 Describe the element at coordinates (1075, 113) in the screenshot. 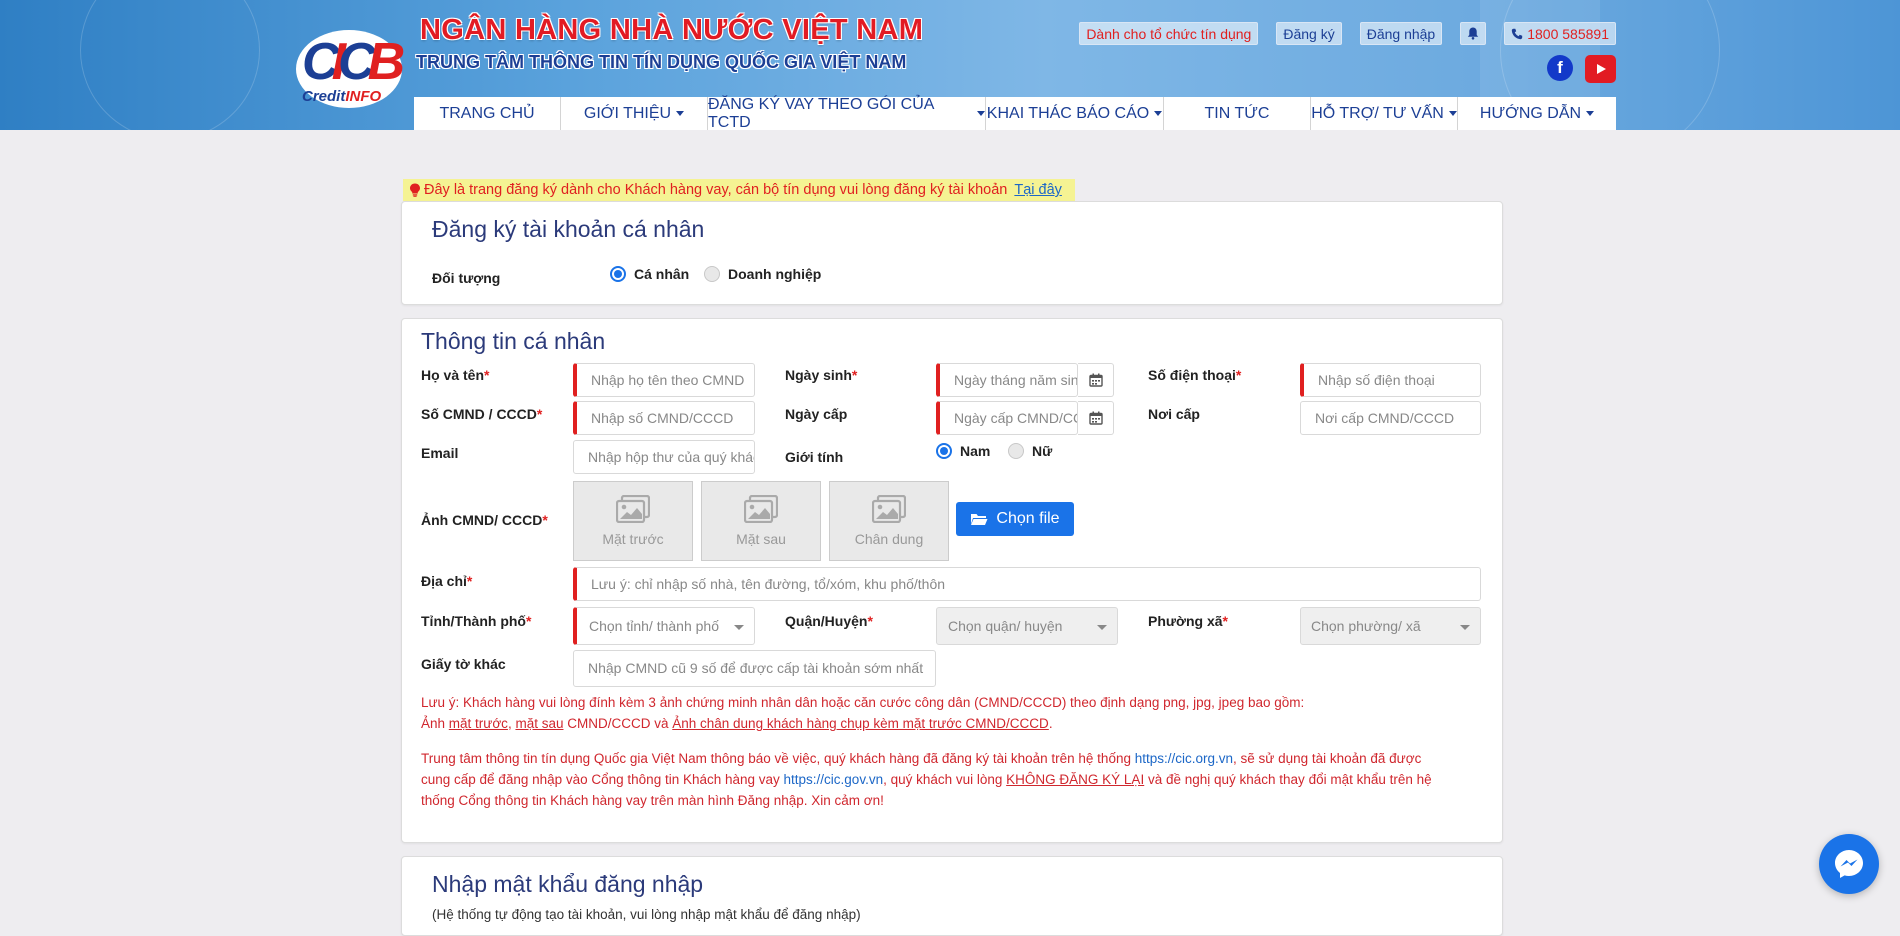

I see `nav-reports: KHAI THÁC BÁO CÁO` at that location.